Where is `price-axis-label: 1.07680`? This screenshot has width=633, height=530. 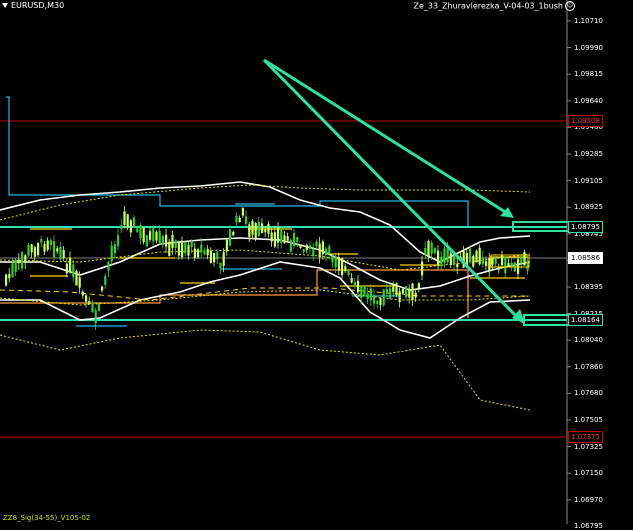 price-axis-label: 1.07680 is located at coordinates (588, 393).